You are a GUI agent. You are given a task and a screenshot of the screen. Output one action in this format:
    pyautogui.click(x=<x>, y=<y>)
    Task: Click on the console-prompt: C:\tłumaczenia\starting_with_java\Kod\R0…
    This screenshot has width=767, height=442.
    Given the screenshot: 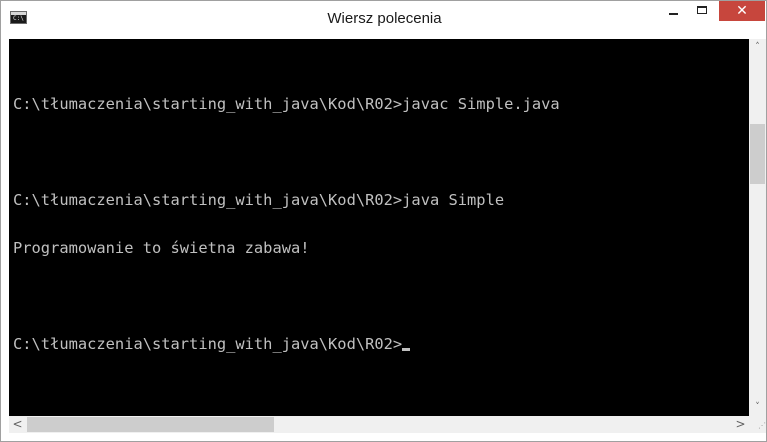 What is the action you would take?
    pyautogui.click(x=208, y=344)
    